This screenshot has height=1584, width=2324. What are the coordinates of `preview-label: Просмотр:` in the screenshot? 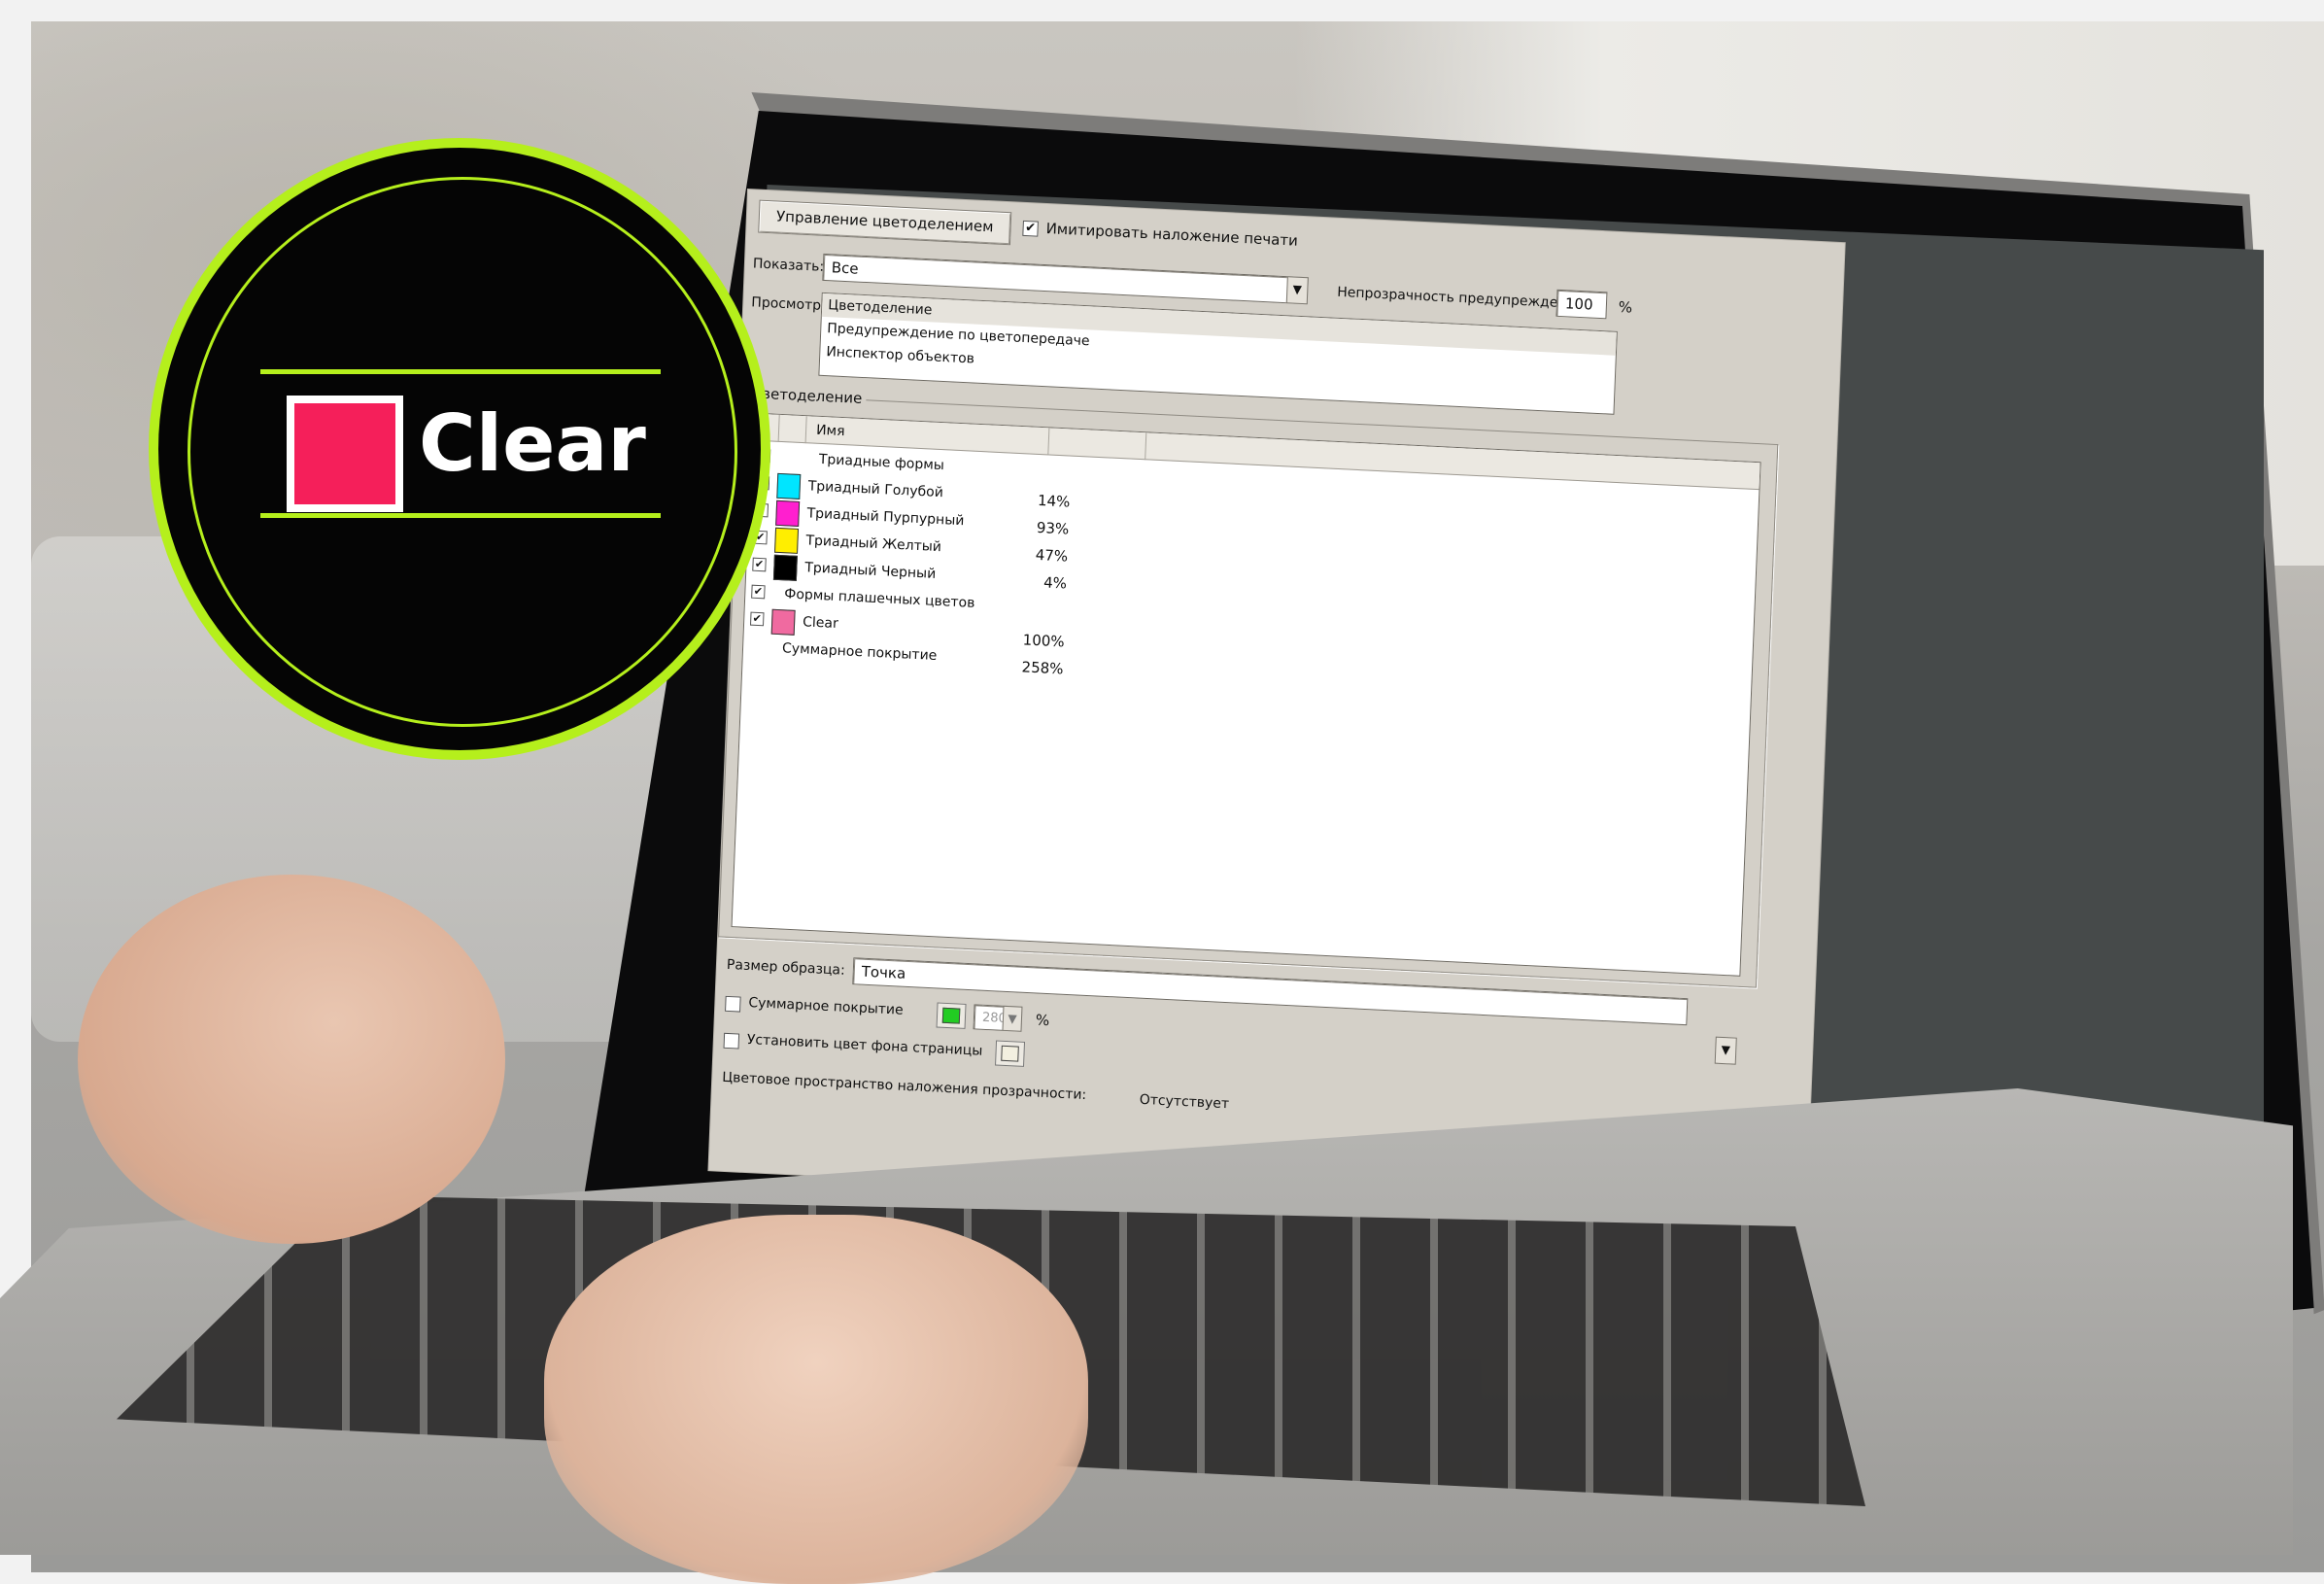 It's located at (789, 304).